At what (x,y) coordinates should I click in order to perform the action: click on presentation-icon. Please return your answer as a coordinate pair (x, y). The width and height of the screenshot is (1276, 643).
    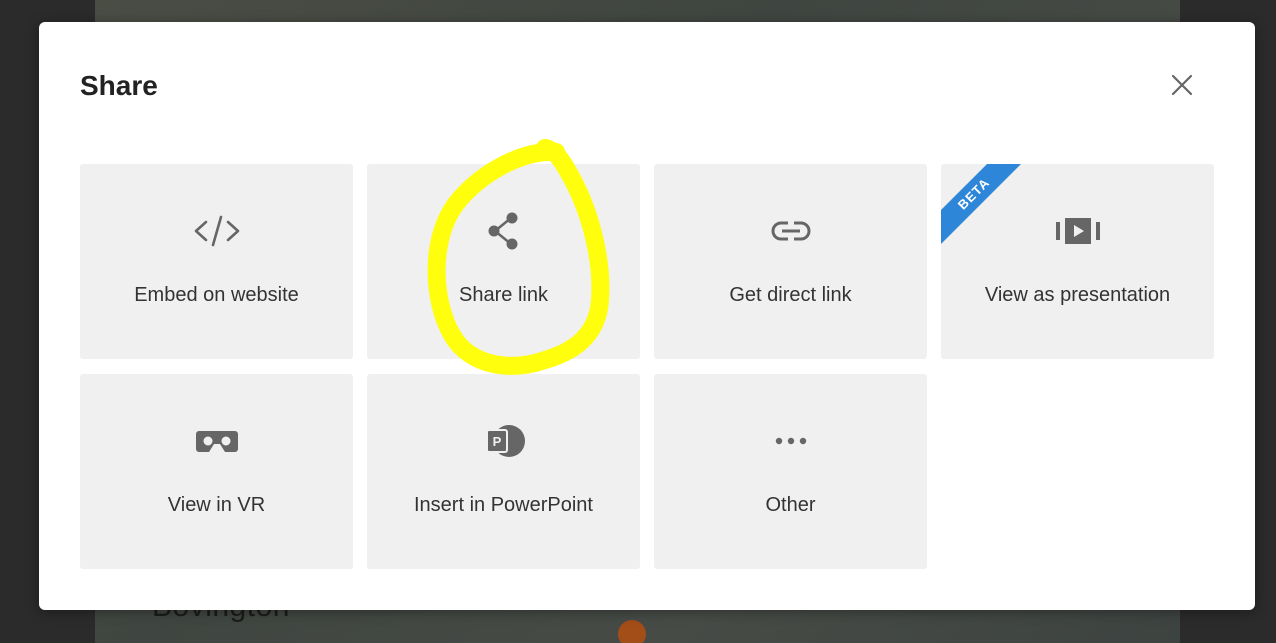
    Looking at the image, I should click on (1077, 231).